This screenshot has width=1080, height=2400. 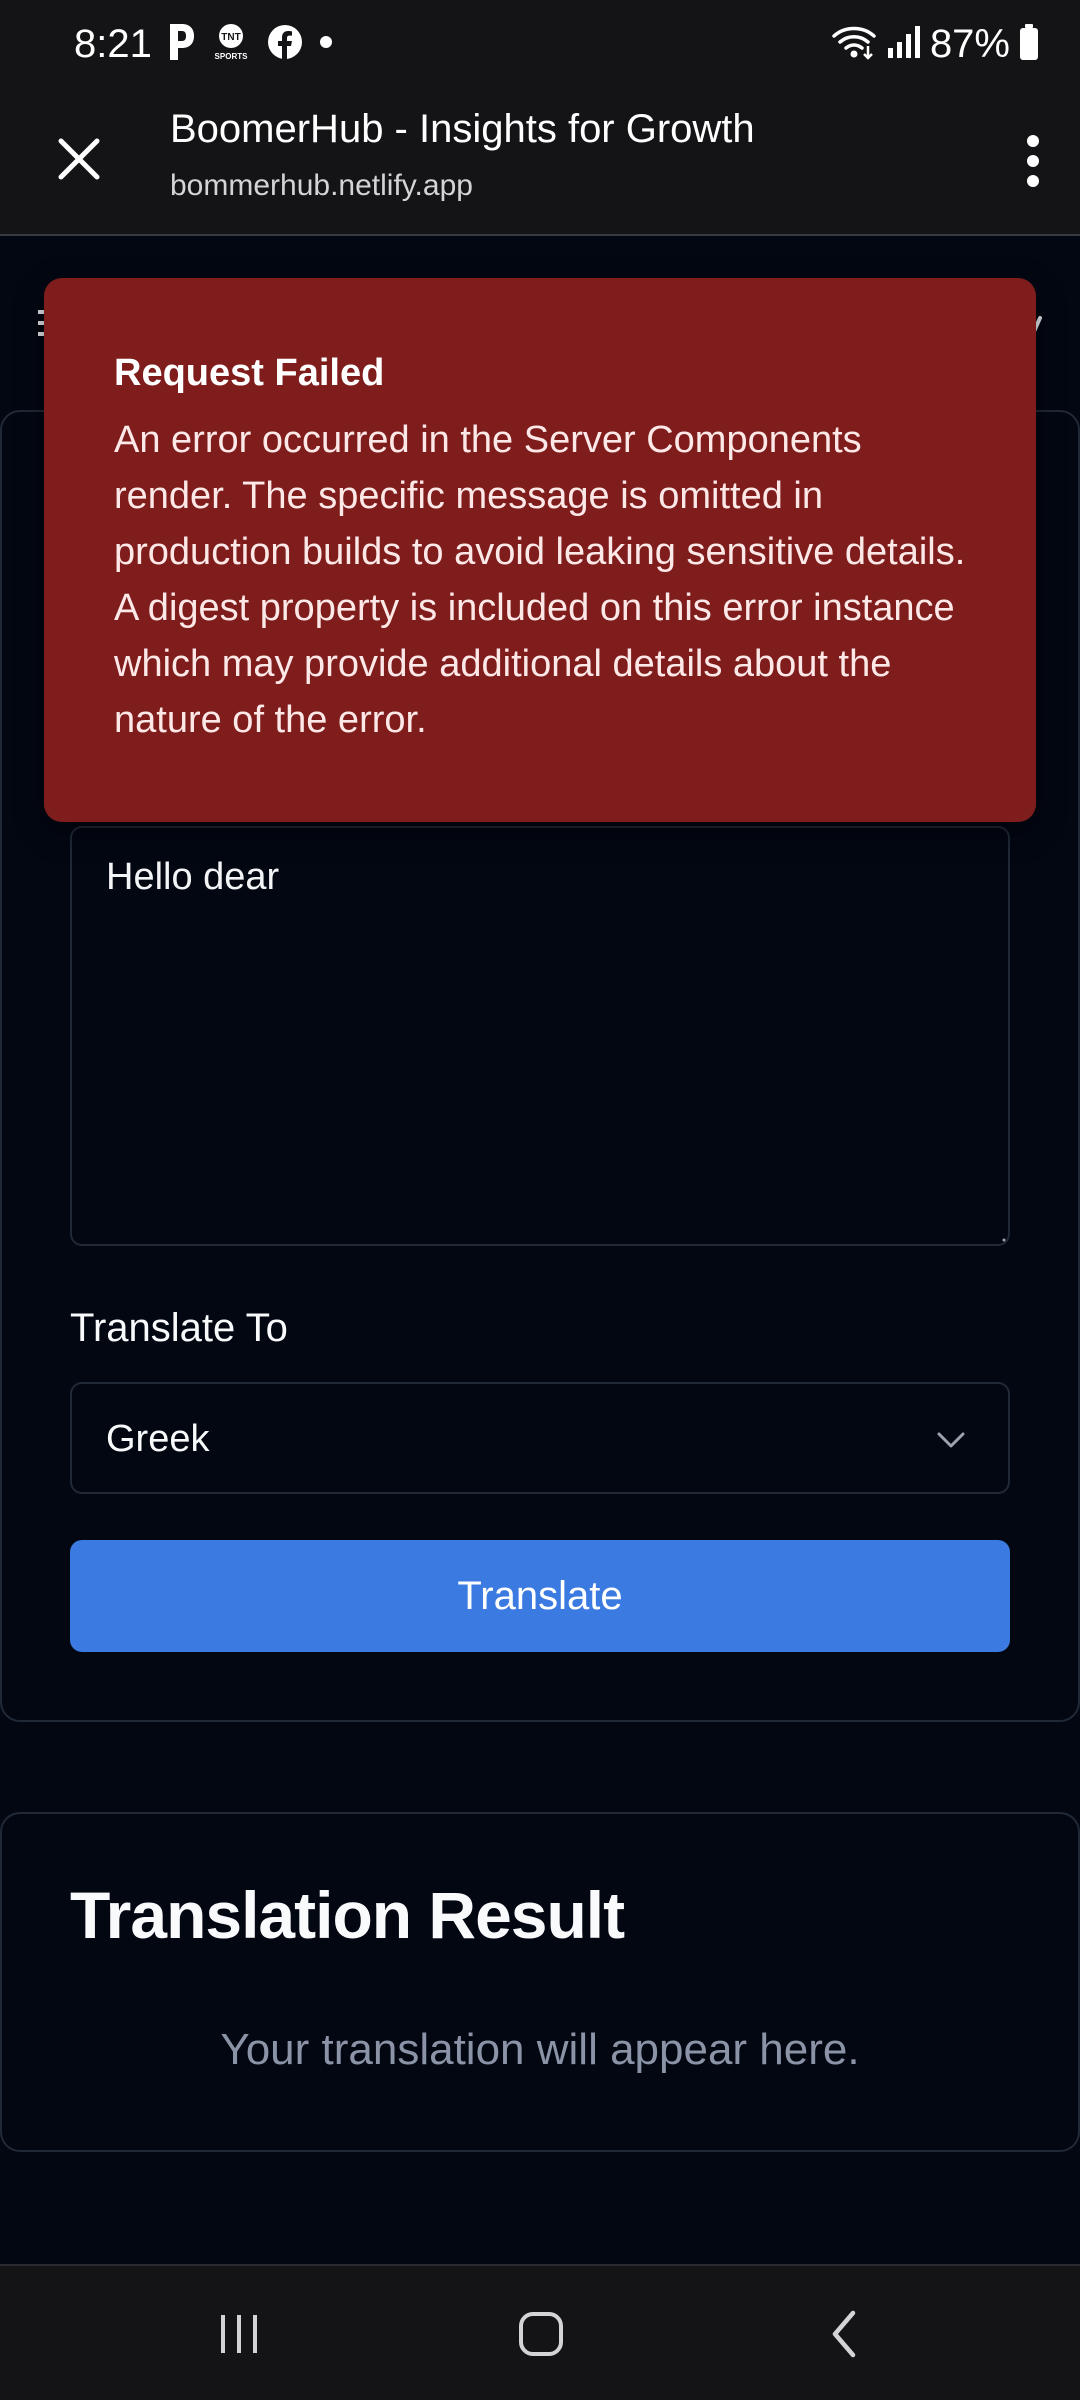 What do you see at coordinates (540, 44) in the screenshot?
I see `status-bar: 8:21 TNT SPORTS 87%` at bounding box center [540, 44].